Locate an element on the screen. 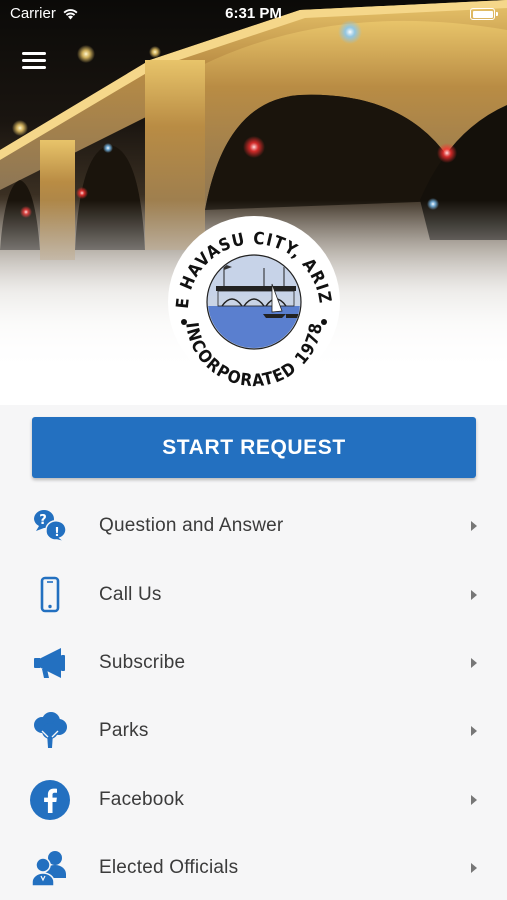 The width and height of the screenshot is (507, 900). status-time: 6:31 PM is located at coordinates (253, 13).